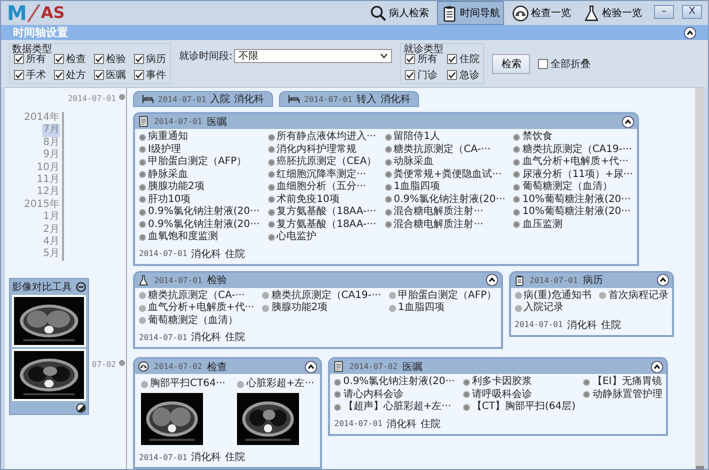  I want to click on card-item: 请心内科会诊, so click(369, 394).